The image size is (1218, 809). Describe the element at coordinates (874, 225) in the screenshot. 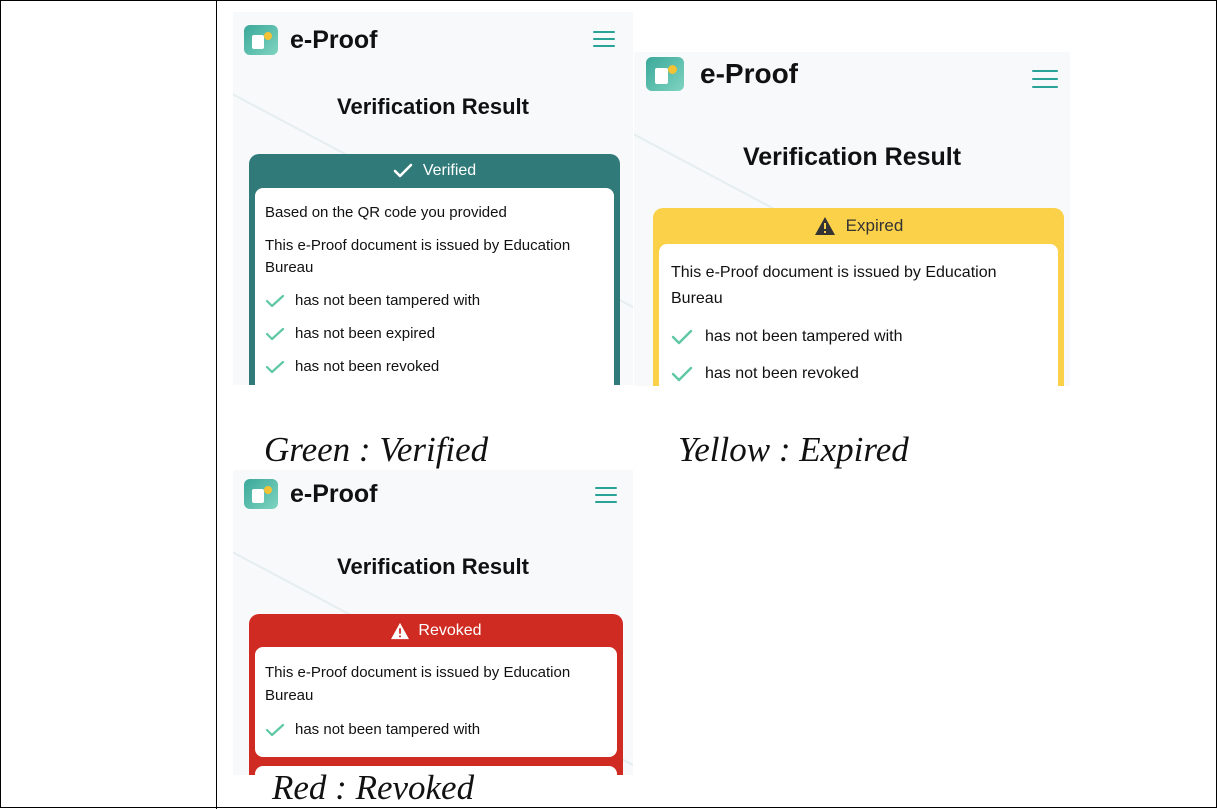

I see `status-label: Expired` at that location.